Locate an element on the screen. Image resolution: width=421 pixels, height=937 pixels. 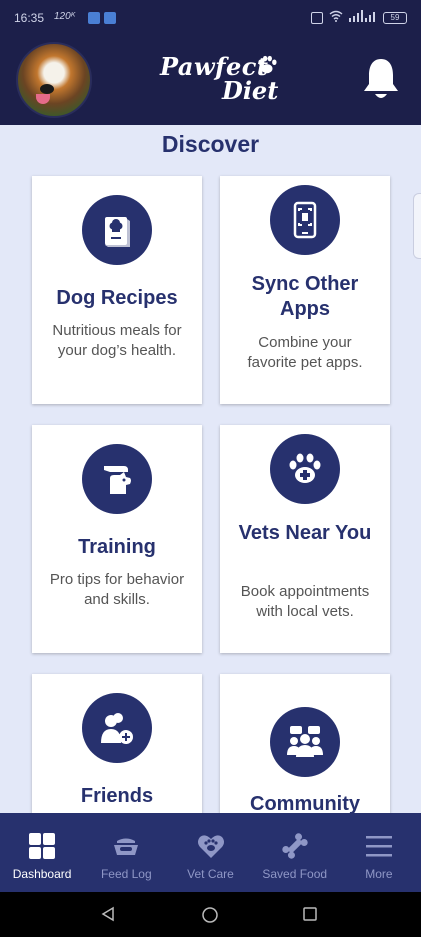
menu-icon is located at coordinates (378, 846).